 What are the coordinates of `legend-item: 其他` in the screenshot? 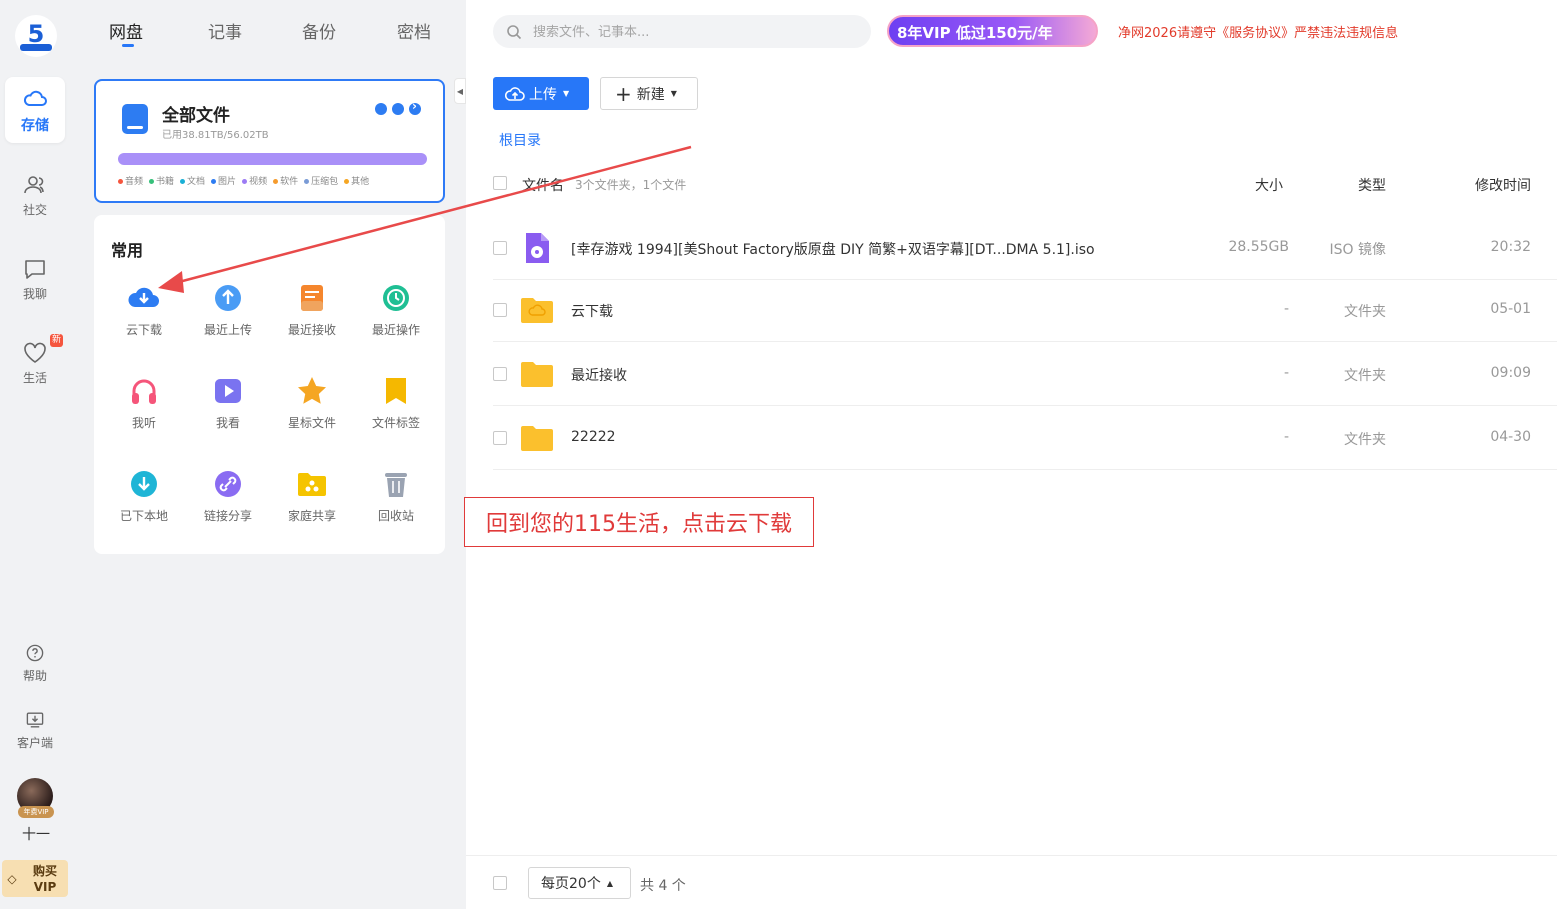 It's located at (356, 180).